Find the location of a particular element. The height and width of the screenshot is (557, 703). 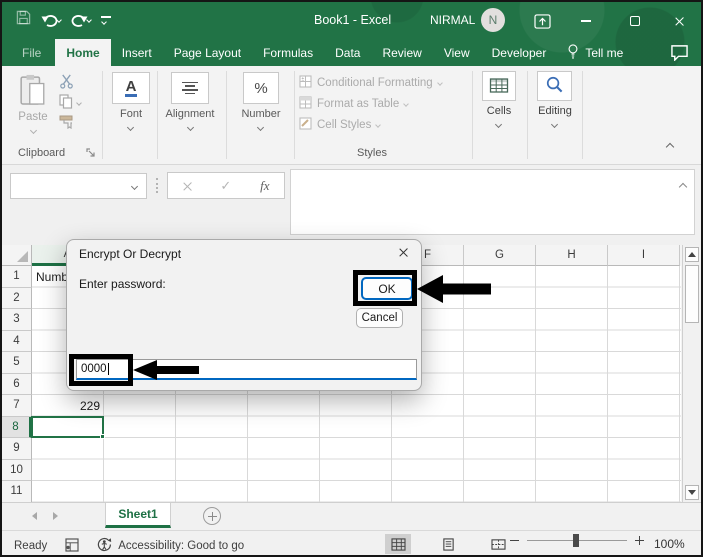

zoom-out-icon is located at coordinates (514, 540).